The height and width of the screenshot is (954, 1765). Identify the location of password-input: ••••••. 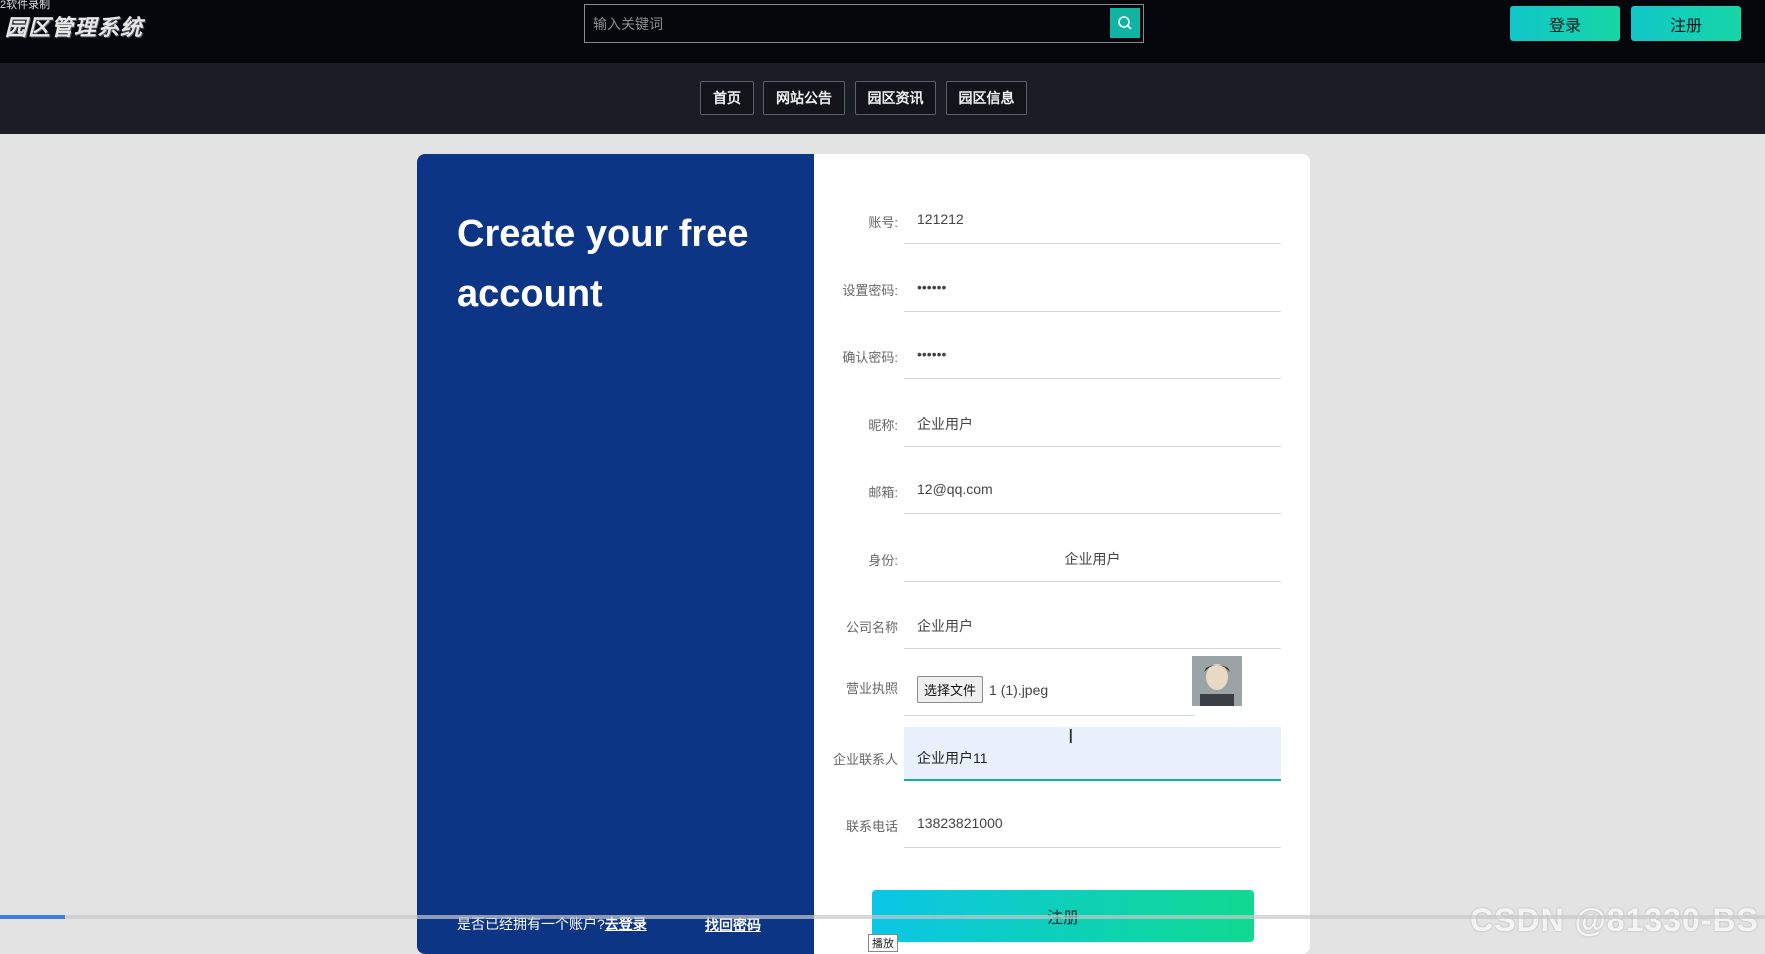
(1092, 285).